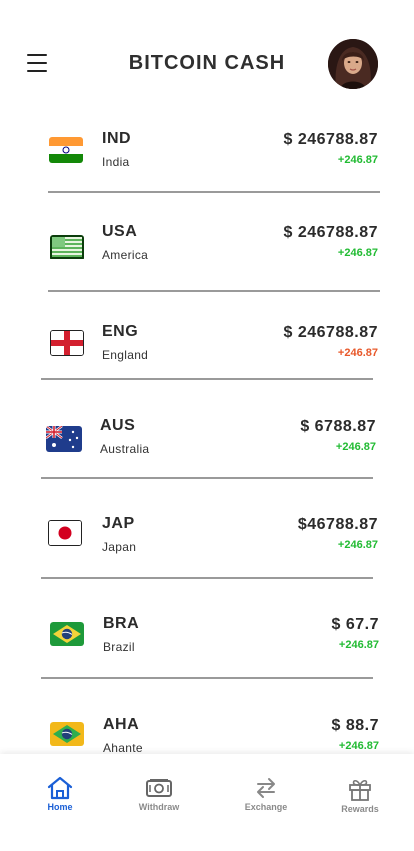  What do you see at coordinates (337, 524) in the screenshot?
I see `price-value: $46788.87` at bounding box center [337, 524].